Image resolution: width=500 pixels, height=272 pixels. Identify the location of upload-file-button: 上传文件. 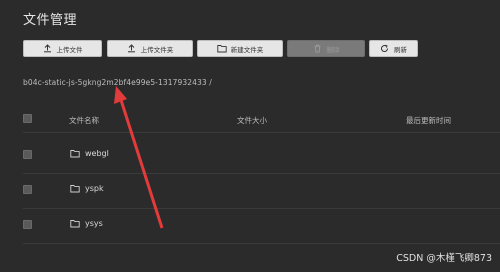
(62, 48).